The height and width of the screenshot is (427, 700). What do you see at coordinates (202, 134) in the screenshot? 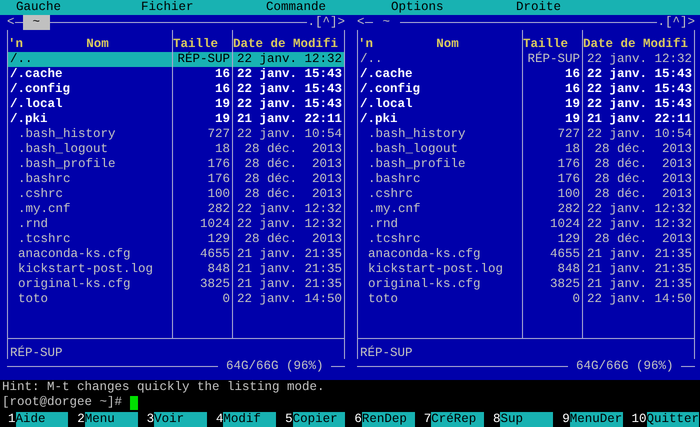
I see `table-cell: 727` at bounding box center [202, 134].